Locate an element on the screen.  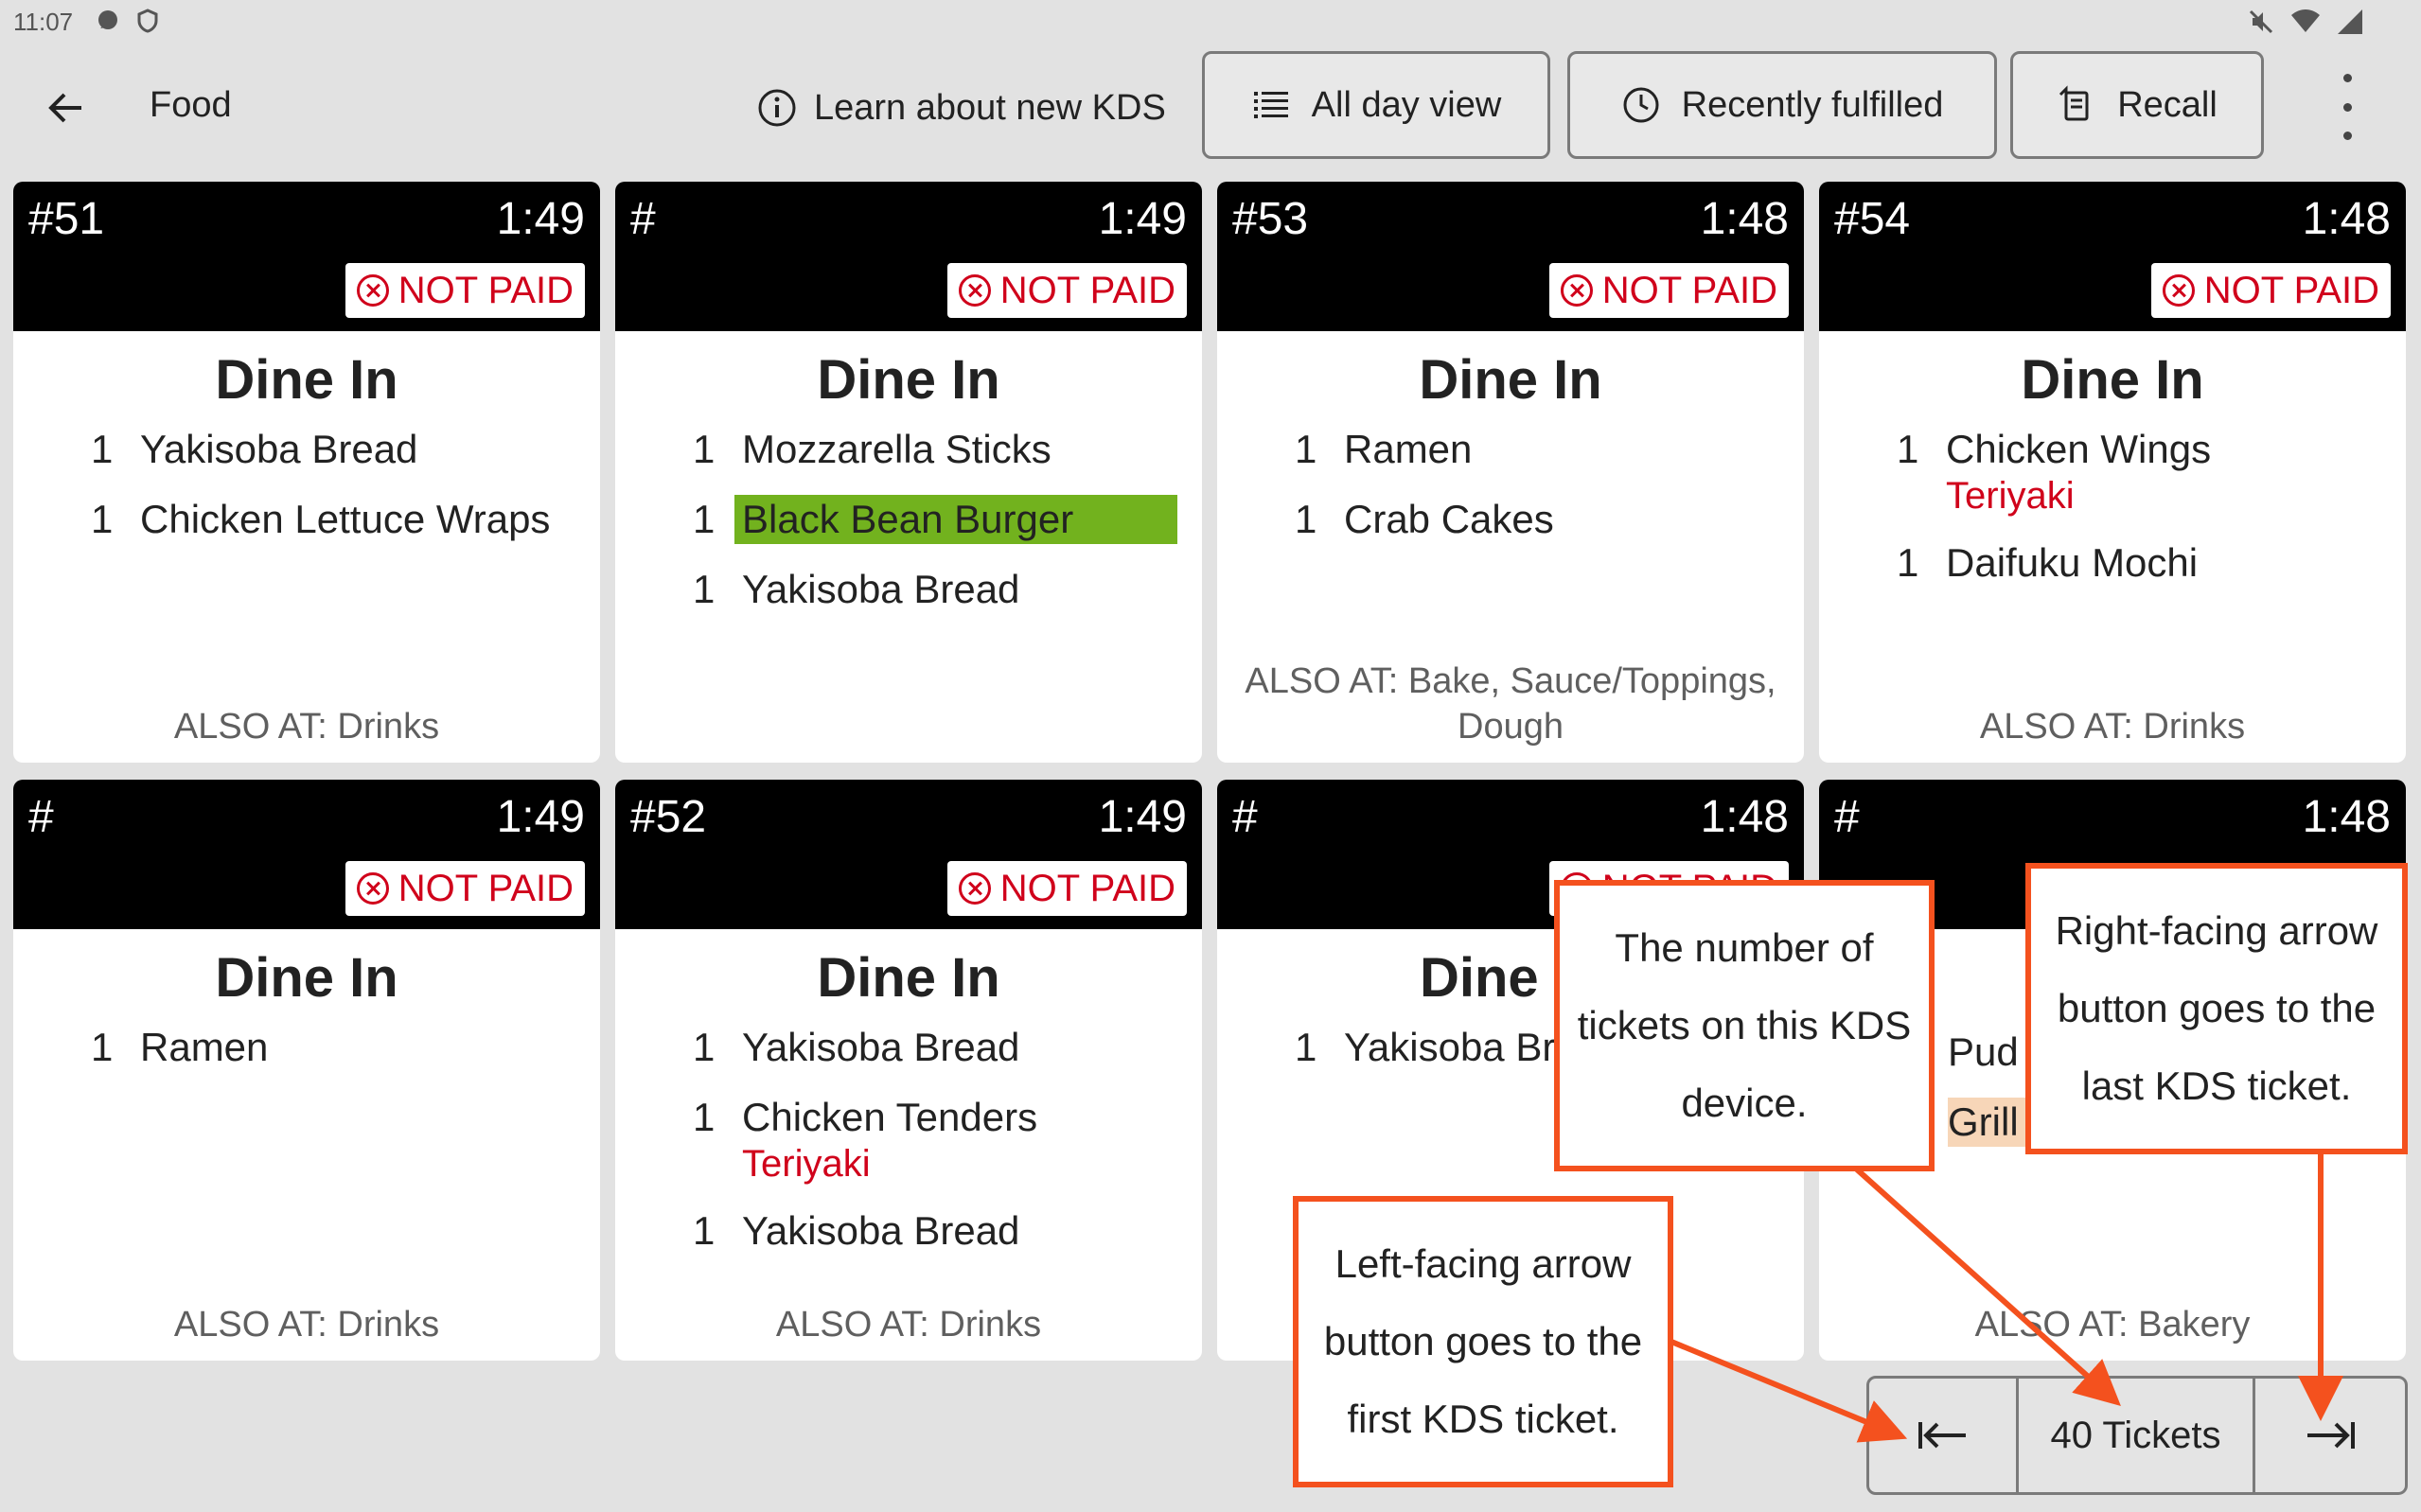
also-at-note: ALSO AT: Bake, Sauce/Toppings, Dough is located at coordinates (1510, 704).